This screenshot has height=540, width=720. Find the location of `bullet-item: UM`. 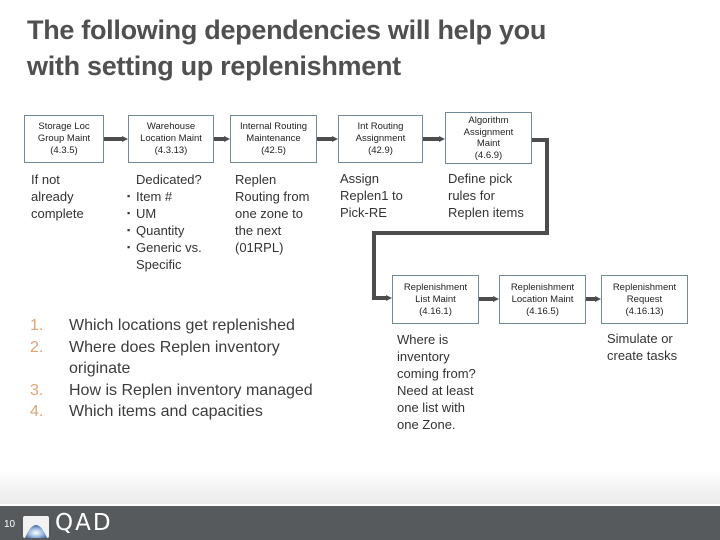

bullet-item: UM is located at coordinates (164, 213).